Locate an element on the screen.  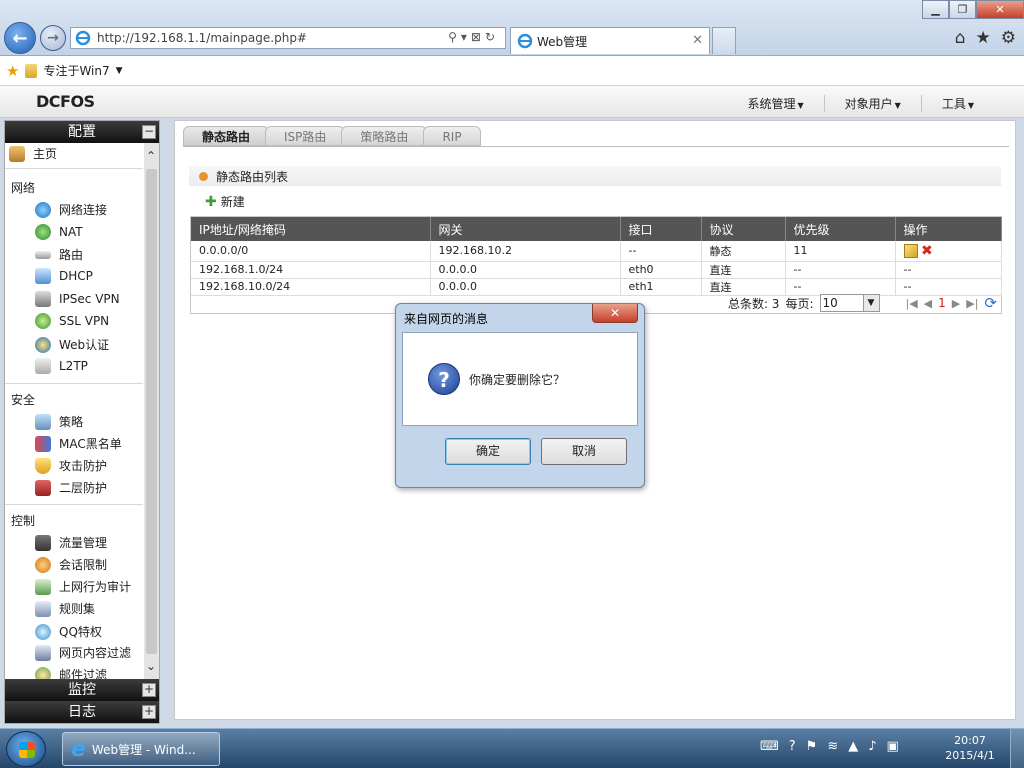
sidebar-item-layer2-protection: 二层防护 is located at coordinates (71, 487).